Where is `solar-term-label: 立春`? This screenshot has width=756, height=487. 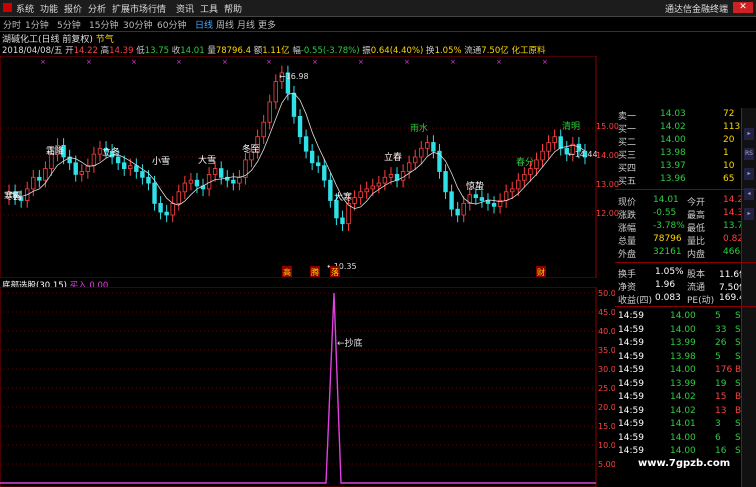
solar-term-label: 立春 is located at coordinates (393, 157).